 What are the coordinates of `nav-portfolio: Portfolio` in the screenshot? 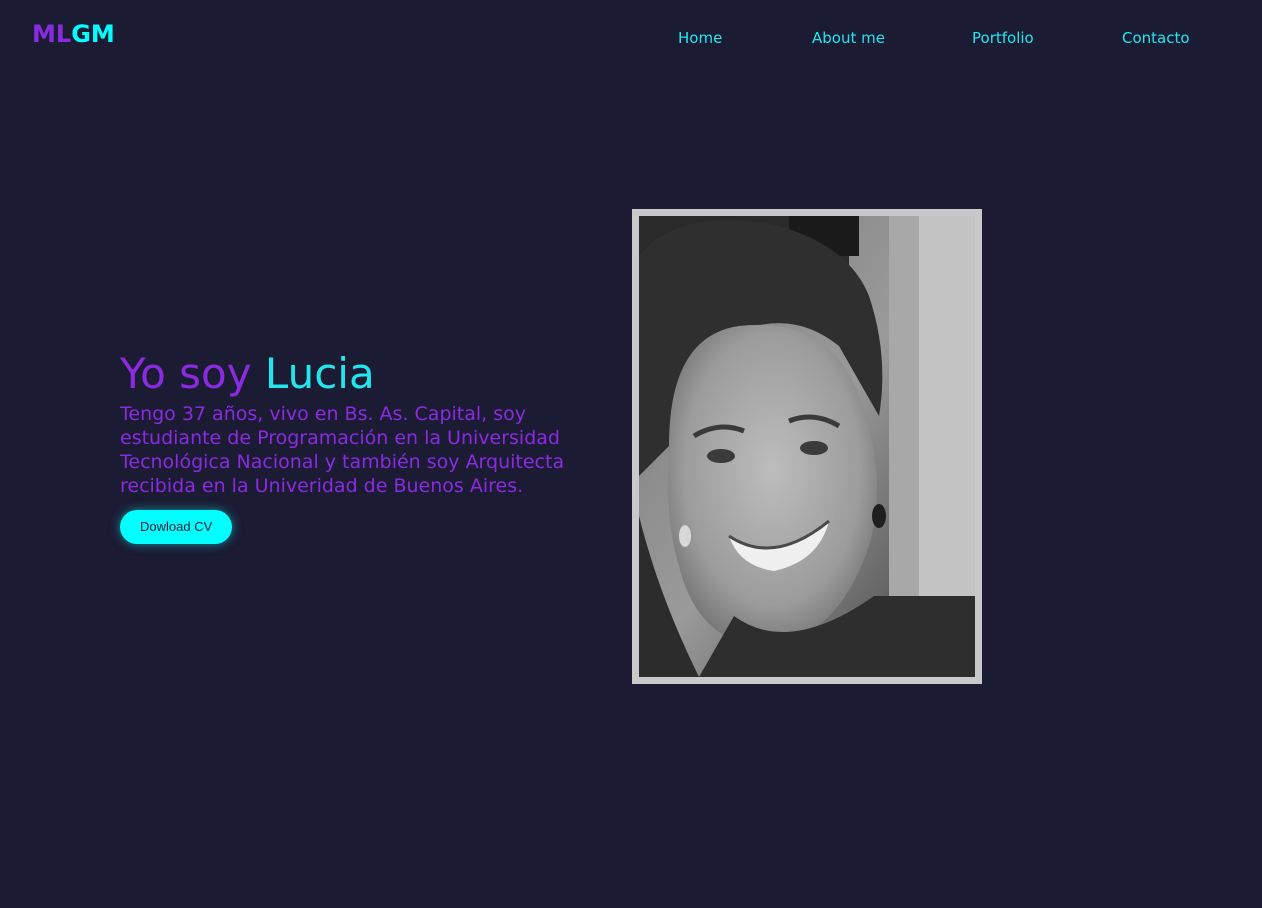 It's located at (1003, 38).